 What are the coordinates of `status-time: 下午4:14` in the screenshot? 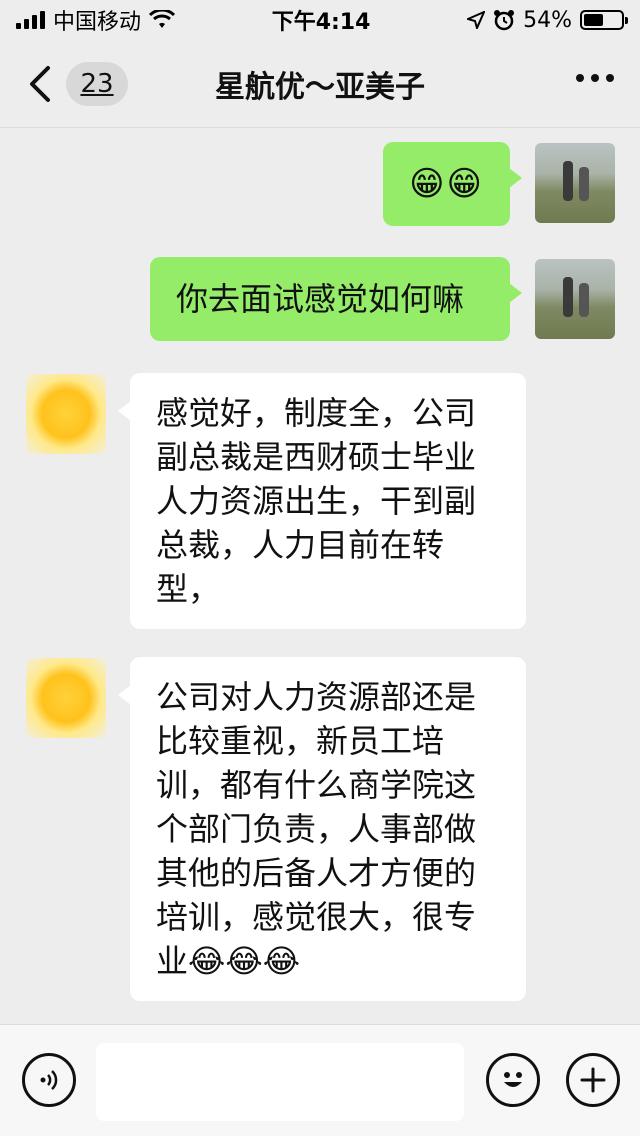 It's located at (321, 22).